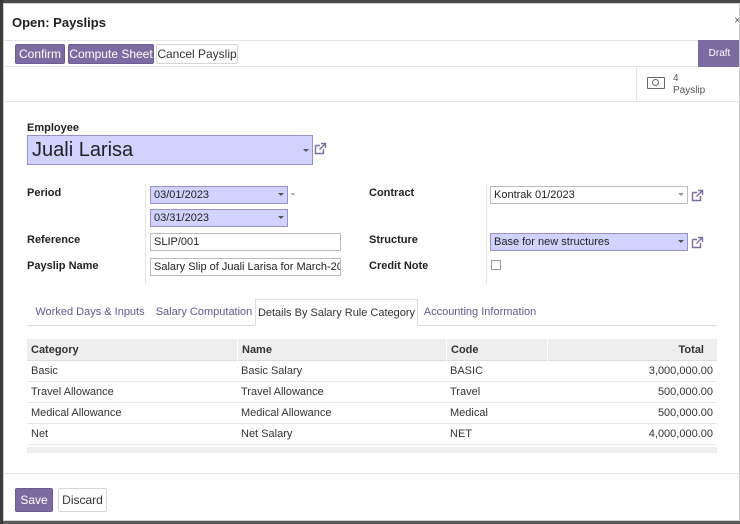 The height and width of the screenshot is (524, 740). I want to click on cell-name: Net Salary, so click(267, 434).